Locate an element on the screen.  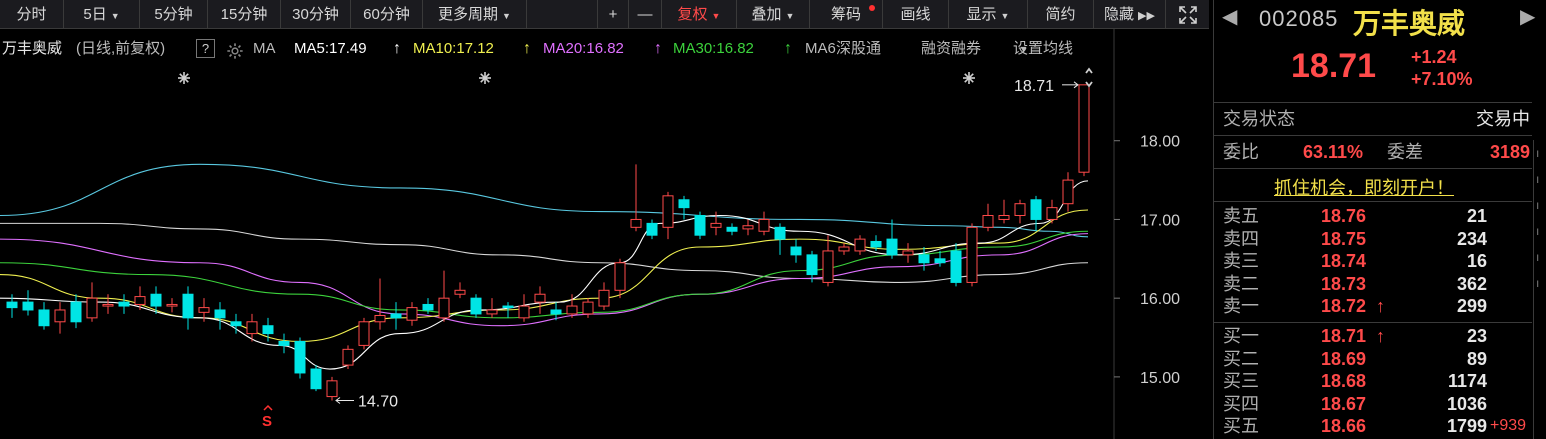
zoom-out-button: — is located at coordinates (645, 14).